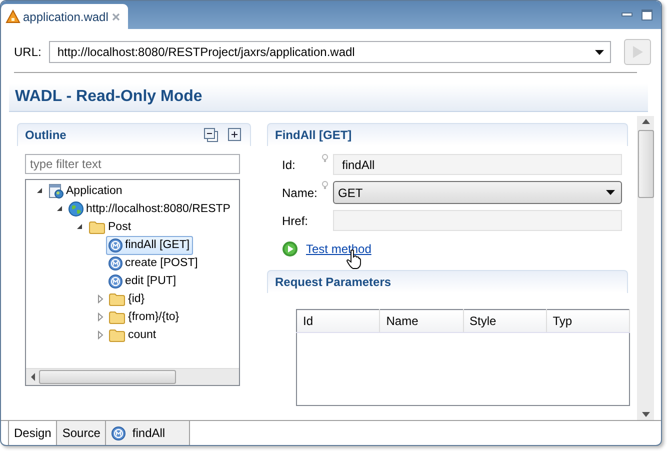  Describe the element at coordinates (76, 209) in the screenshot. I see `globe-icon` at that location.